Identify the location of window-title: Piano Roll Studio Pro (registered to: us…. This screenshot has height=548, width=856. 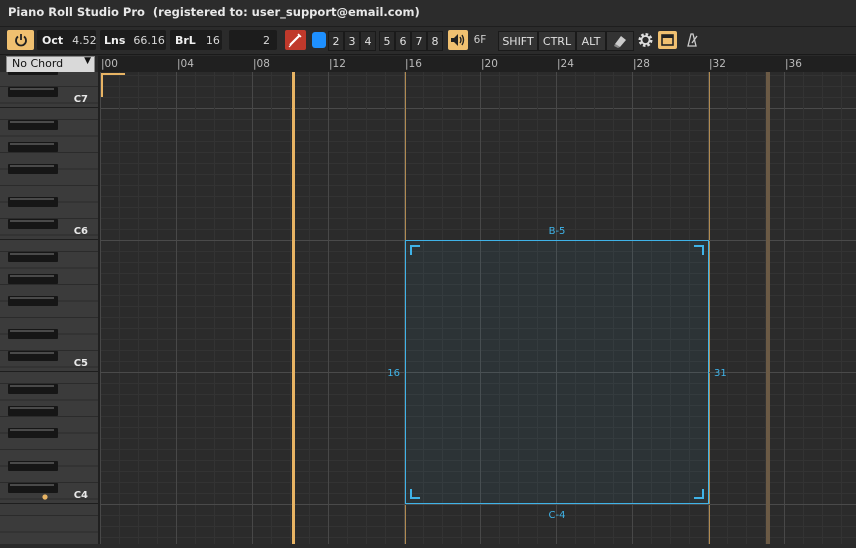
(214, 12).